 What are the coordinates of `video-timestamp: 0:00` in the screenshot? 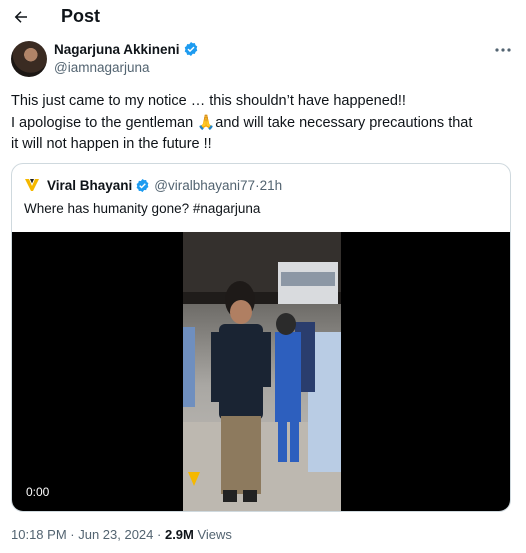 It's located at (38, 492).